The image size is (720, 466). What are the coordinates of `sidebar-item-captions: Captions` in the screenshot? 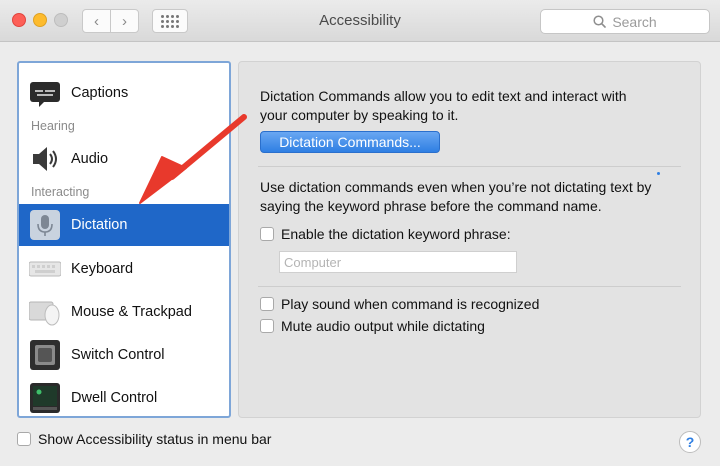 It's located at (124, 93).